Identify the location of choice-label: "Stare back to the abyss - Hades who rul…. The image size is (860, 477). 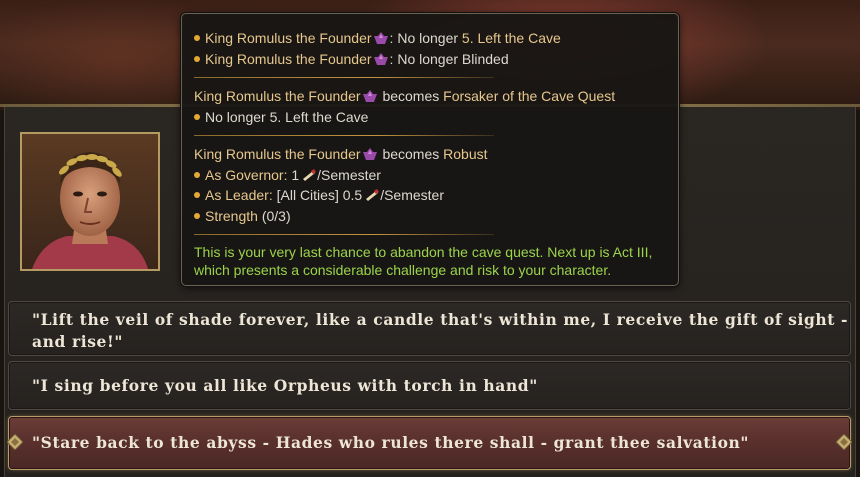
(391, 442).